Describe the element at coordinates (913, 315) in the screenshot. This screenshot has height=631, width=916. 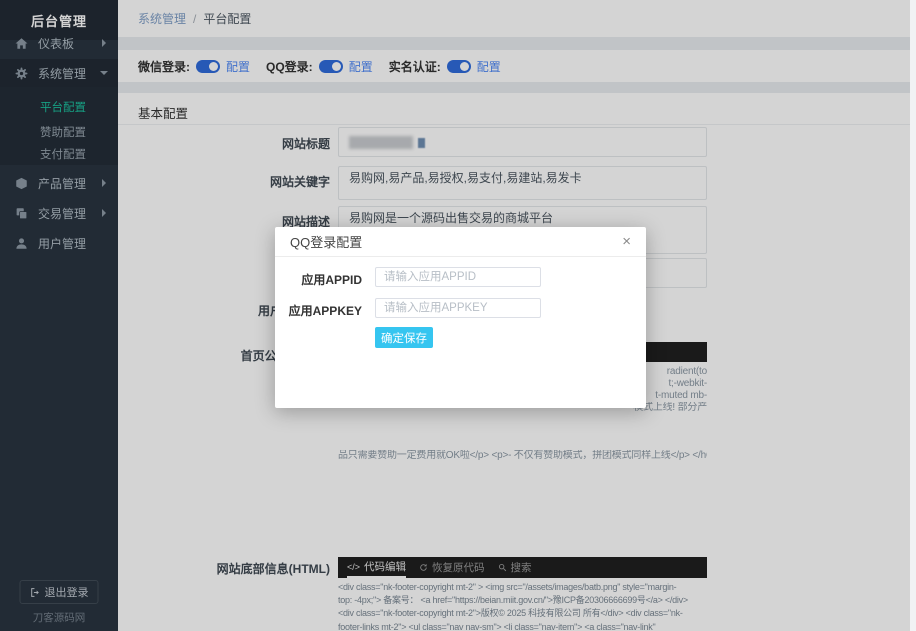
I see `scrollbar-track` at that location.